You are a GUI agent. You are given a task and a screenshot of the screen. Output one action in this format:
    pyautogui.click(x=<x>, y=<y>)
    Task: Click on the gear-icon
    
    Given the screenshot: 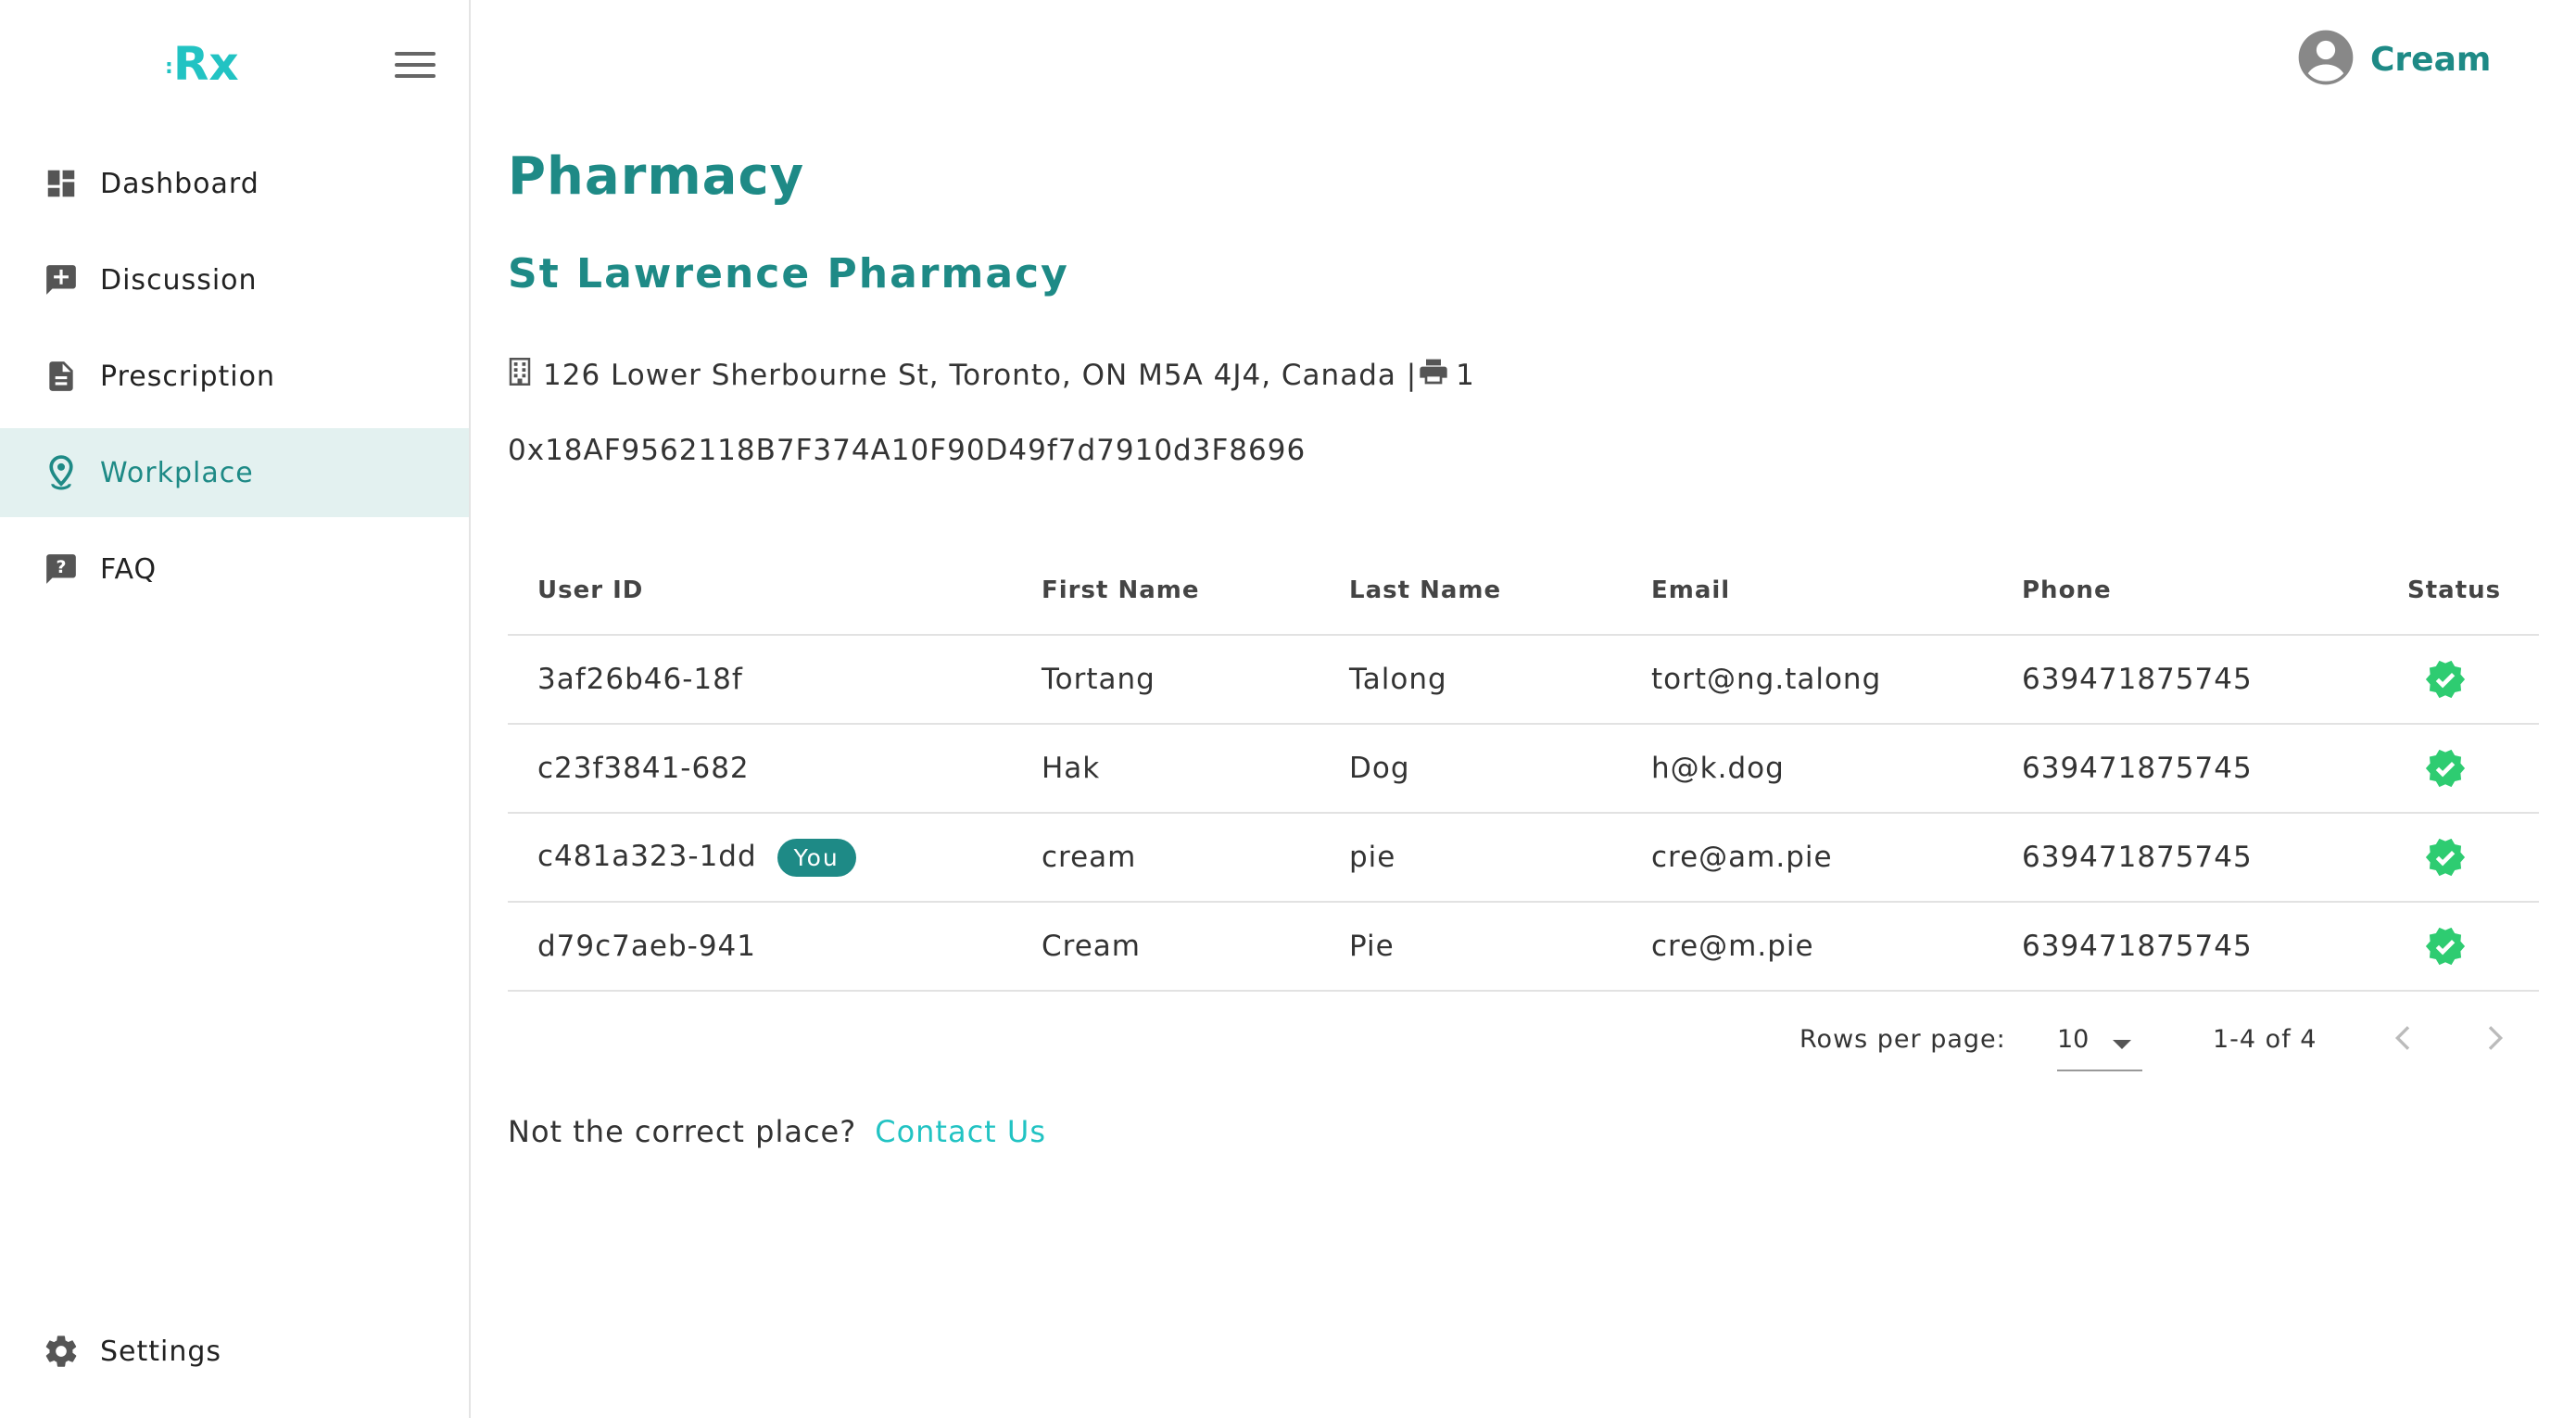 What is the action you would take?
    pyautogui.click(x=61, y=1351)
    